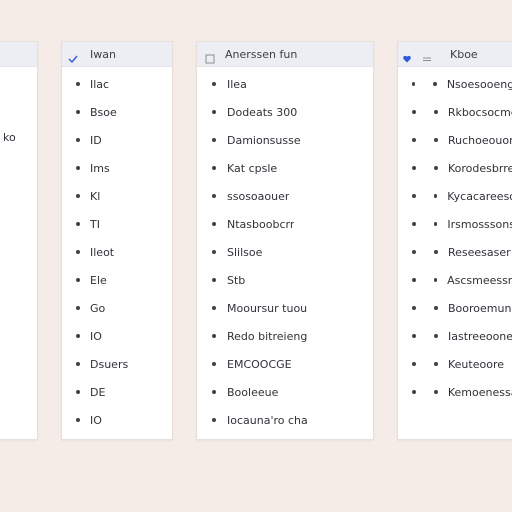 The height and width of the screenshot is (512, 512). What do you see at coordinates (285, 252) in the screenshot?
I see `list-item: Slilsoe` at bounding box center [285, 252].